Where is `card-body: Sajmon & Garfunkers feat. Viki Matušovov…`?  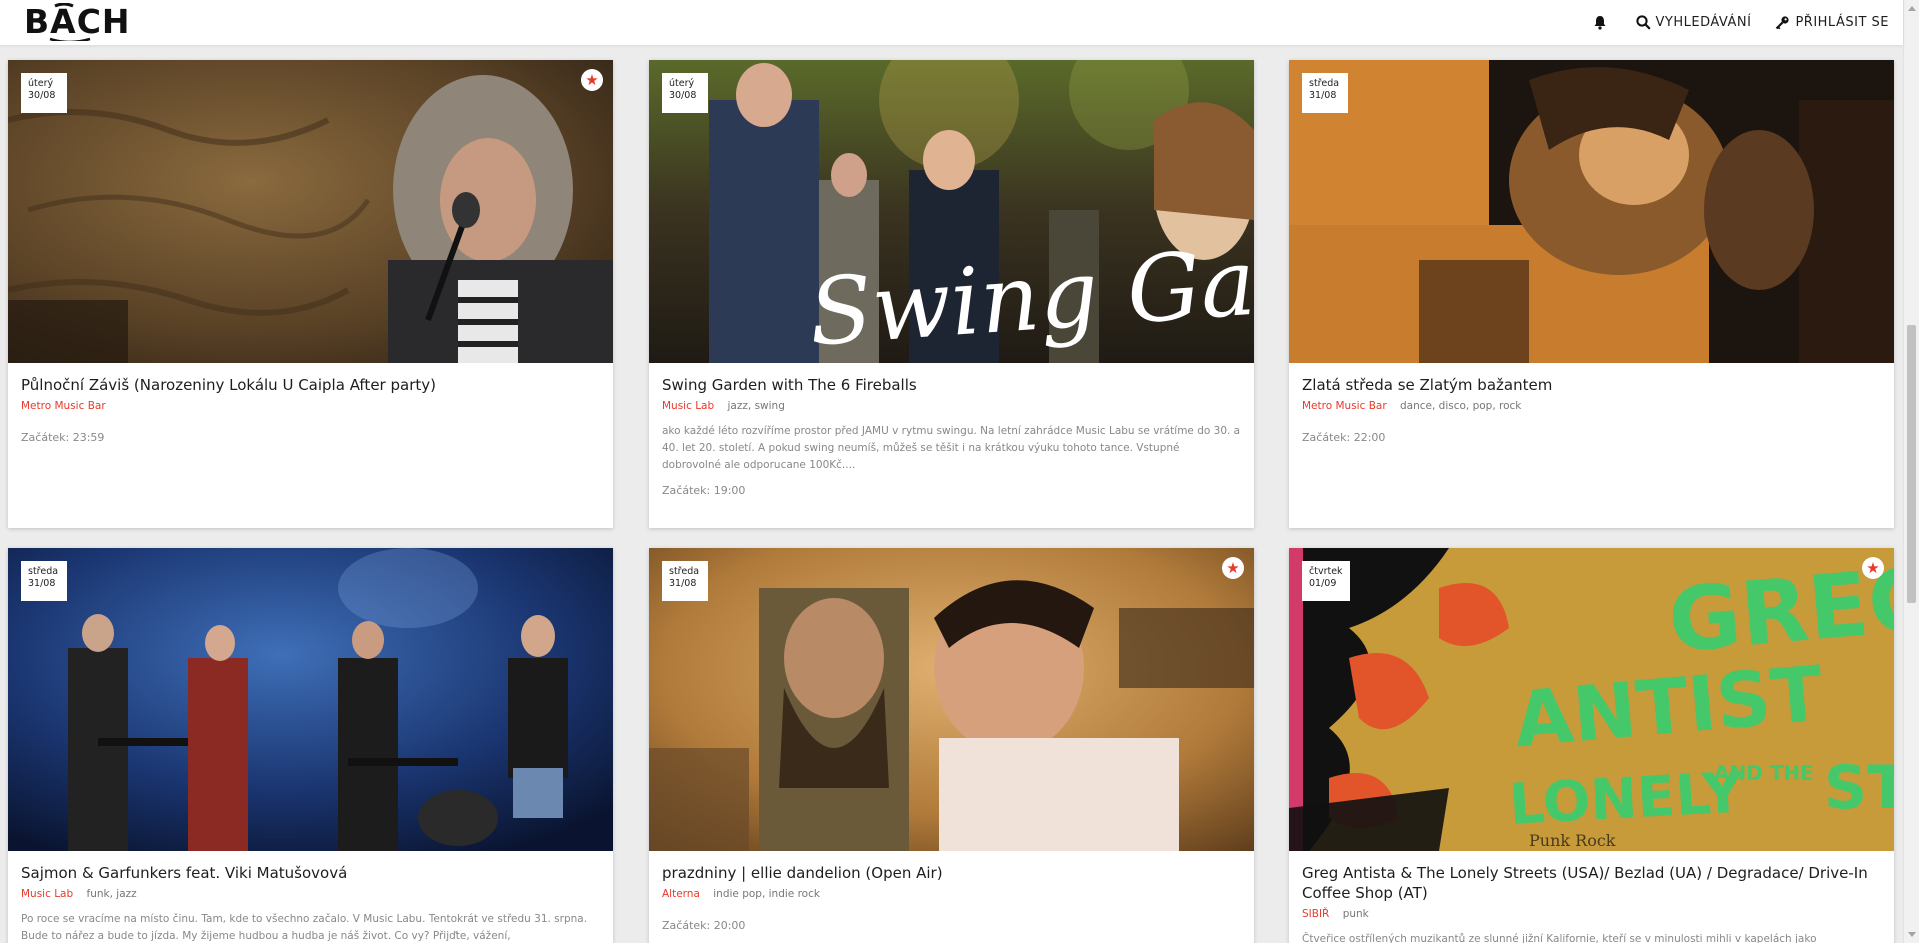 card-body: Sajmon & Garfunkers feat. Viki Matušovov… is located at coordinates (310, 903).